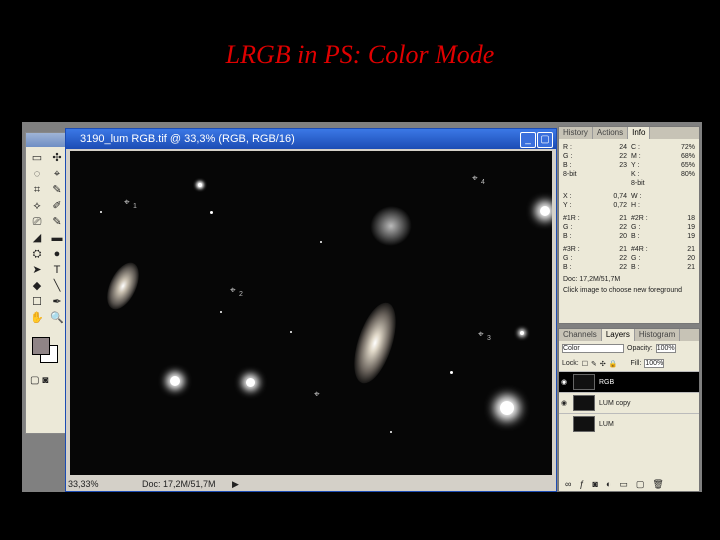 This screenshot has width=720, height=540. What do you see at coordinates (607, 382) in the screenshot?
I see `layer-name: RGB` at bounding box center [607, 382].